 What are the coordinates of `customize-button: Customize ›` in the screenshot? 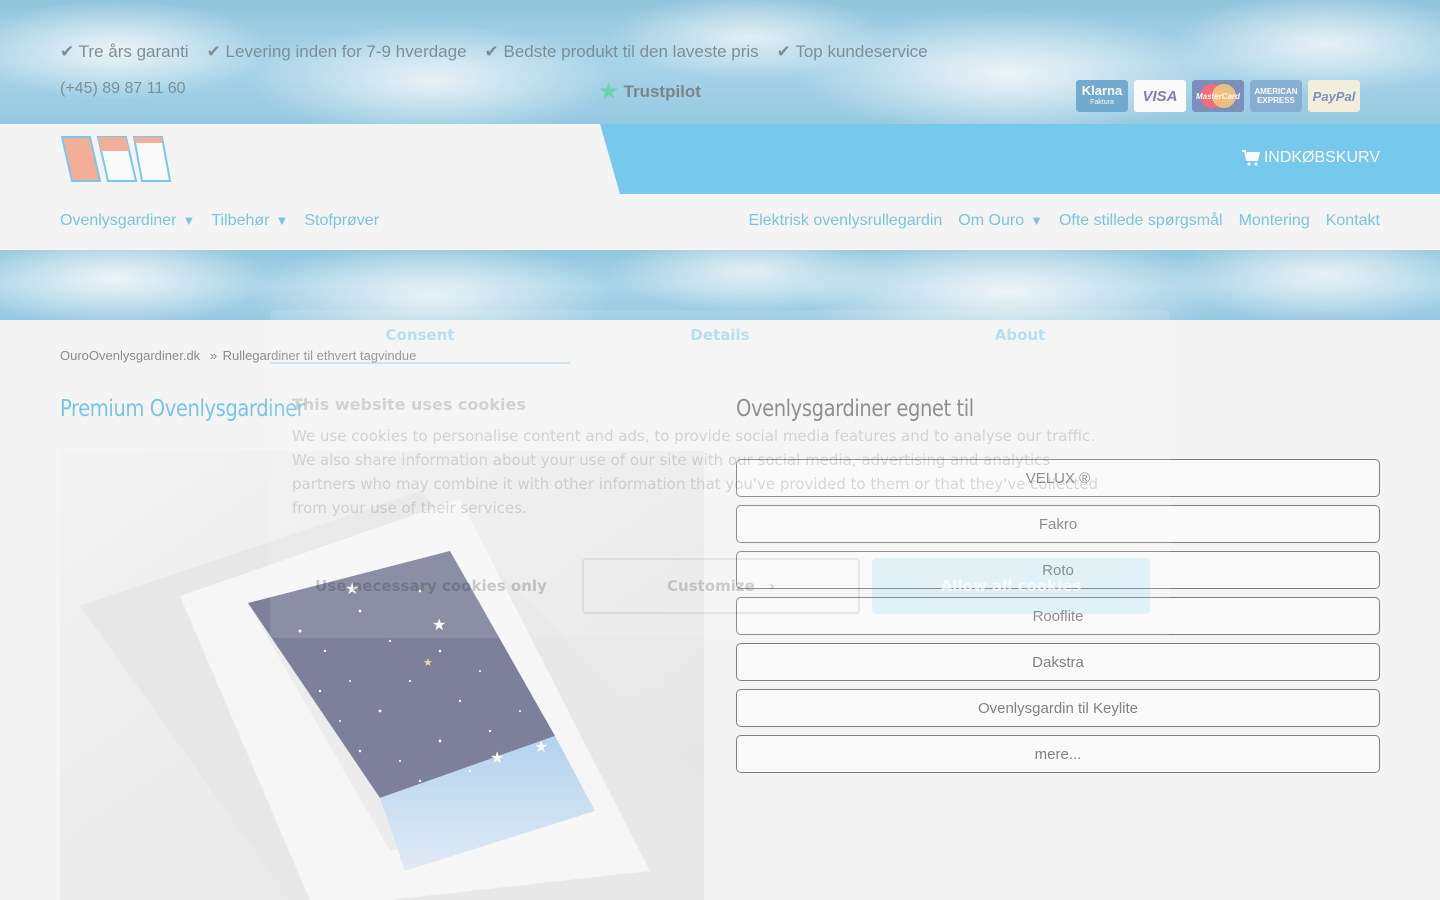 It's located at (721, 586).